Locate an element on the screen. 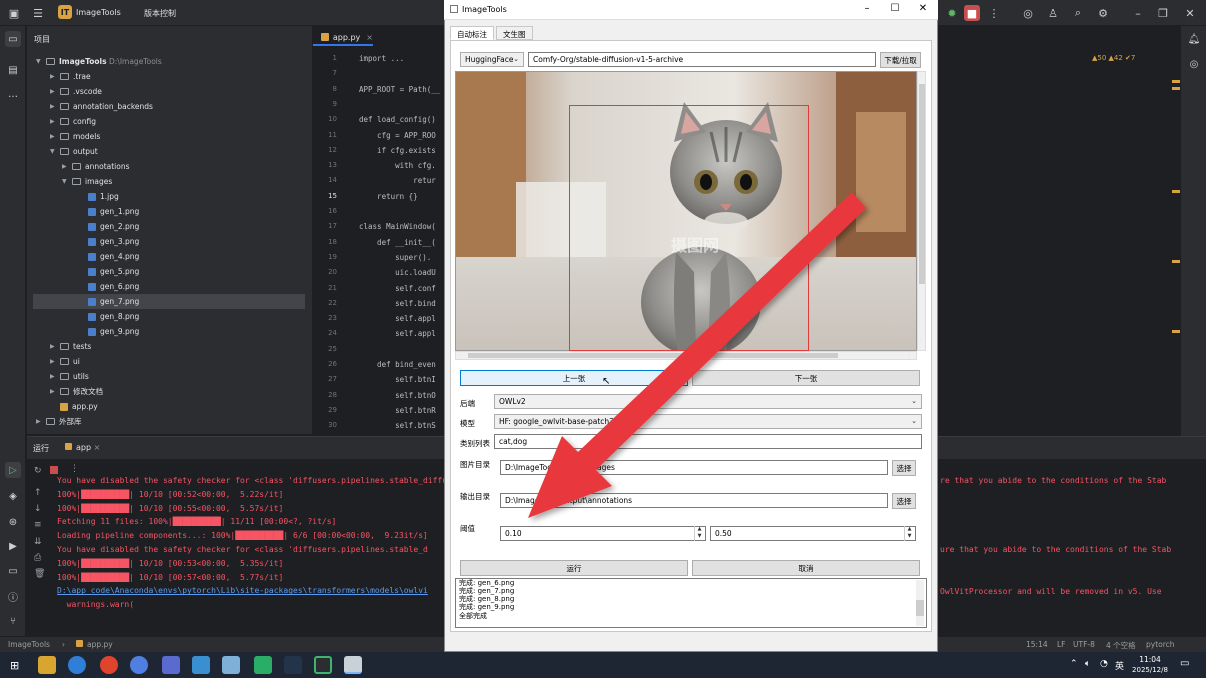 The height and width of the screenshot is (678, 1206). tab-auto-annotate: 自动标注 is located at coordinates (472, 33).